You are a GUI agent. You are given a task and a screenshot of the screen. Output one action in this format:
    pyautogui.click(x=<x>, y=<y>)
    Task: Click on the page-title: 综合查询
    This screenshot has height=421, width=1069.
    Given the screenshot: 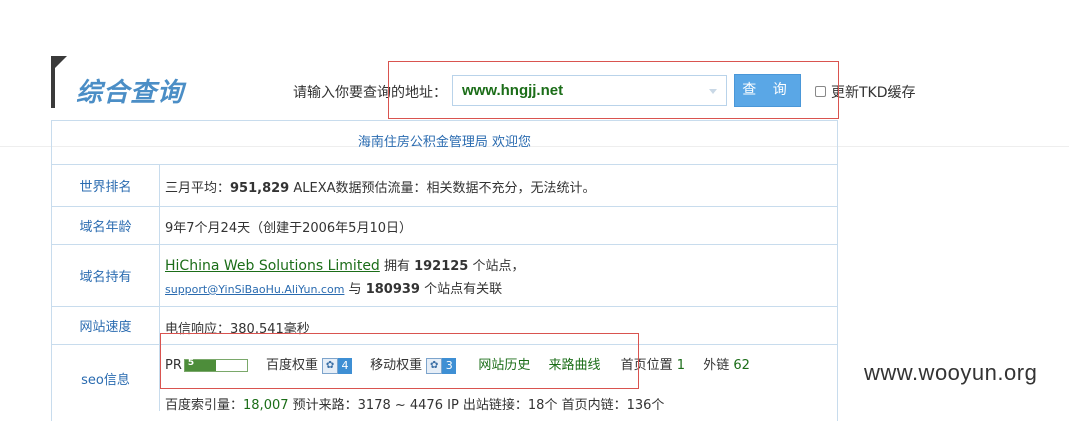 What is the action you would take?
    pyautogui.click(x=130, y=93)
    